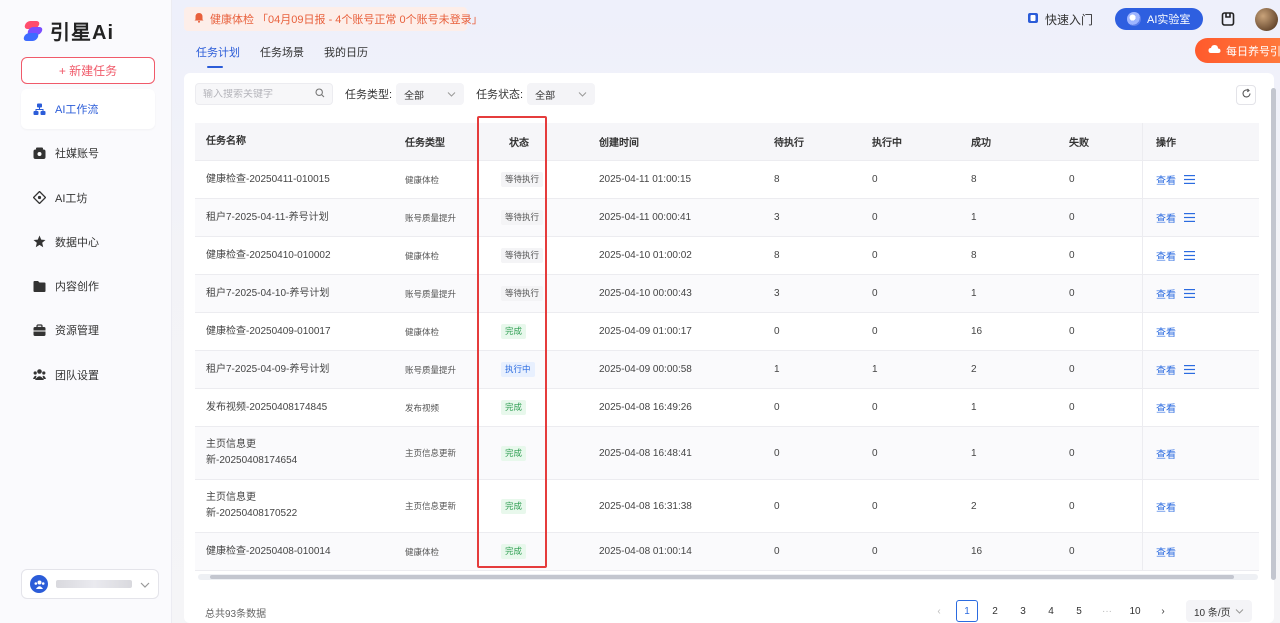 The image size is (1280, 623). What do you see at coordinates (1237, 50) in the screenshot?
I see `daily-traffic-button: 每日养号引流` at bounding box center [1237, 50].